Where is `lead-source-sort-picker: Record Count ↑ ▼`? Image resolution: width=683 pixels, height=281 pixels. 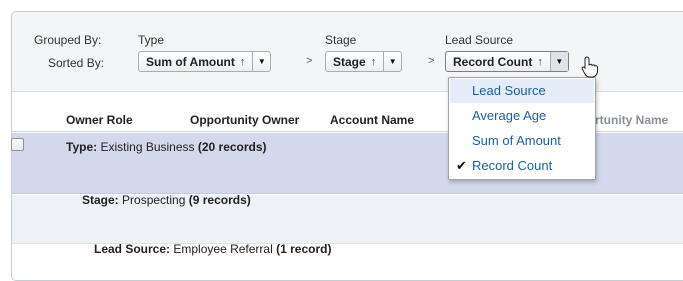
lead-source-sort-picker: Record Count ↑ ▼ is located at coordinates (507, 61).